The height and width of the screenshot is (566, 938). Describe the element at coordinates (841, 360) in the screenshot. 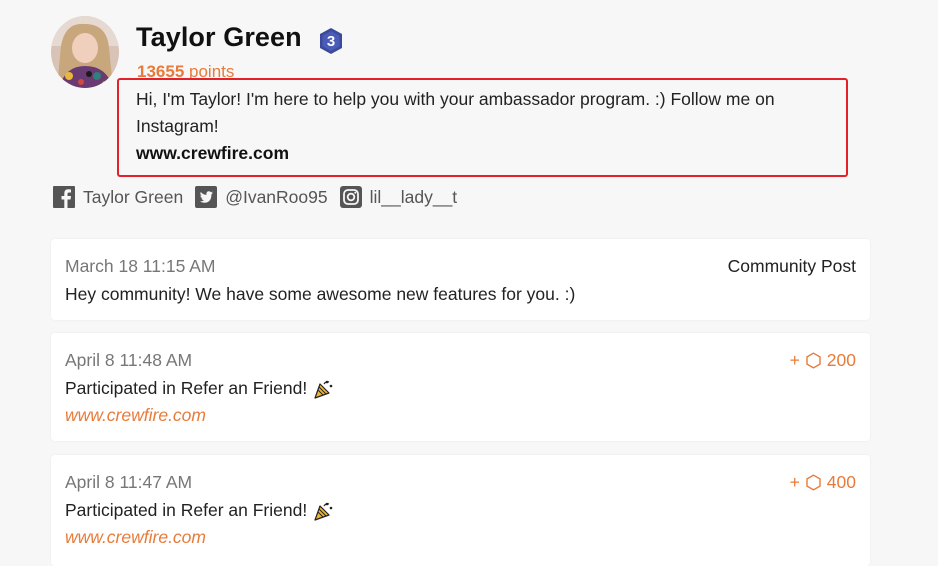

I see `points-amount: 200` at that location.